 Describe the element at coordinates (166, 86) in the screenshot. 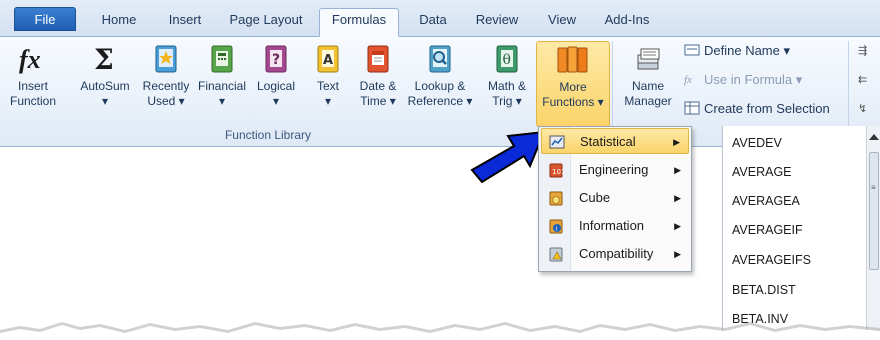

I see `recently-used-label-1: Recently` at that location.